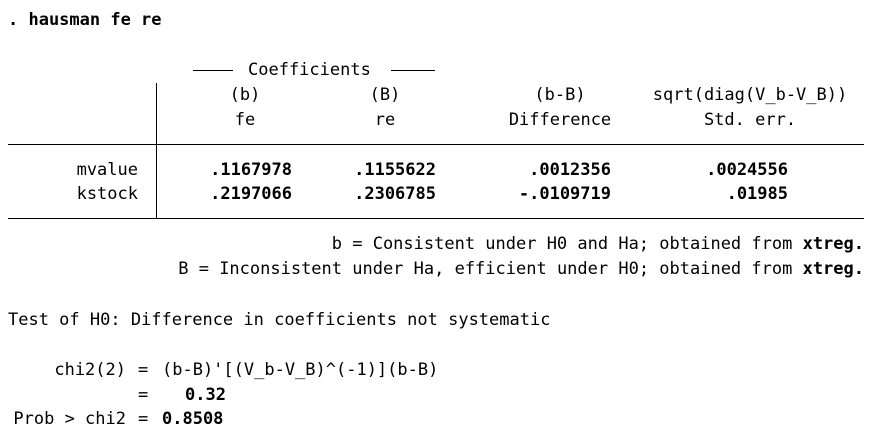 The width and height of the screenshot is (878, 440). Describe the element at coordinates (245, 120) in the screenshot. I see `col-subheader-fe: fe` at that location.